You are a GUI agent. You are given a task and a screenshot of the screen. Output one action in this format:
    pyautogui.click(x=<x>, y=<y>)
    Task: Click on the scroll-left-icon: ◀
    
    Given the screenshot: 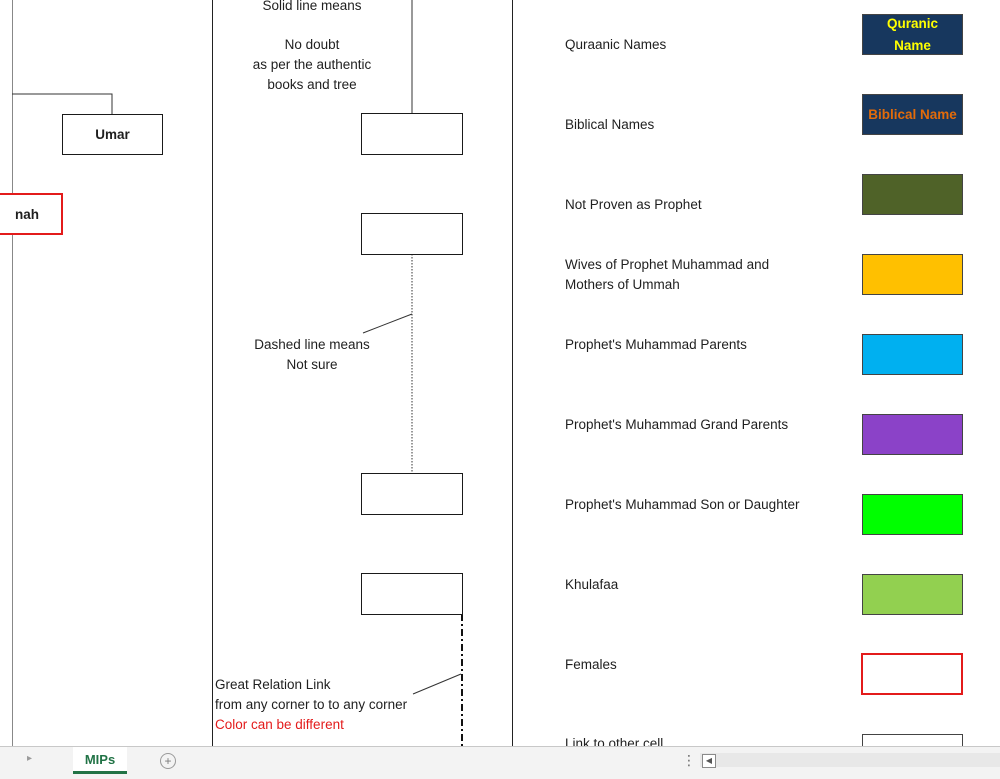 What is the action you would take?
    pyautogui.click(x=709, y=761)
    